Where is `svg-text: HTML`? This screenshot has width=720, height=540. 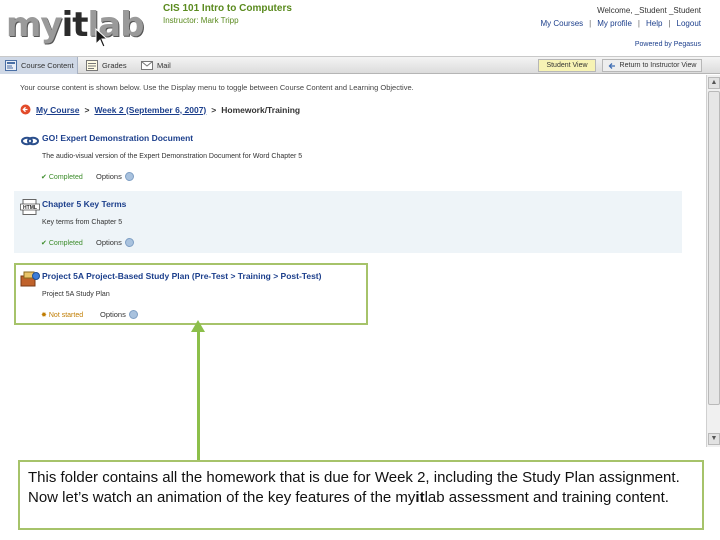
svg-text: HTML is located at coordinates (30, 208).